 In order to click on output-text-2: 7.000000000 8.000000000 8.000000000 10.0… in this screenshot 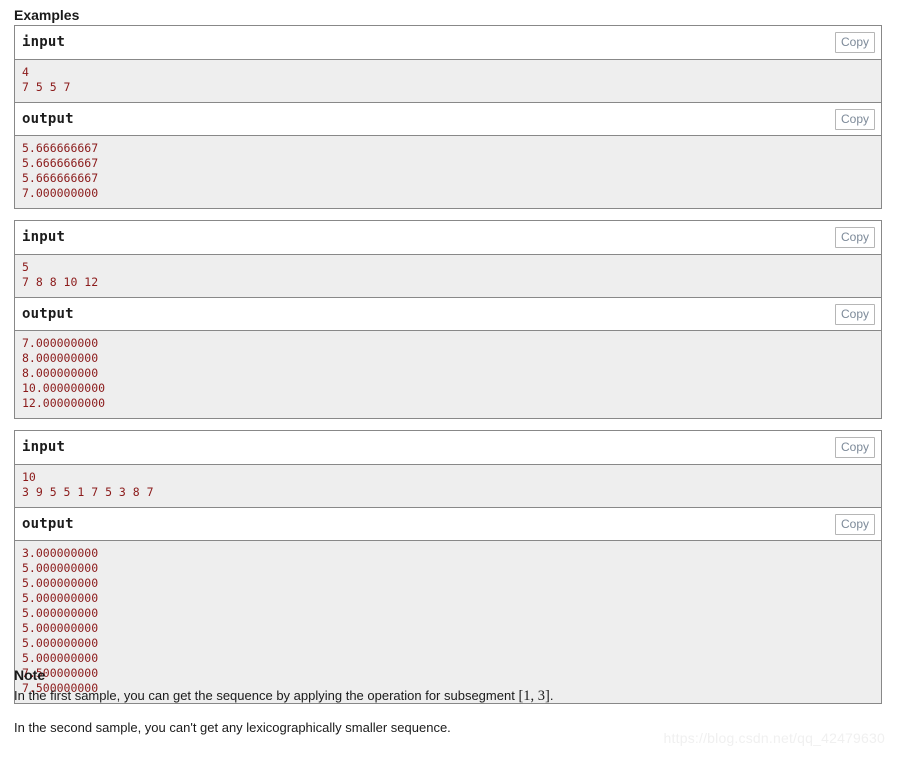, I will do `click(64, 373)`.